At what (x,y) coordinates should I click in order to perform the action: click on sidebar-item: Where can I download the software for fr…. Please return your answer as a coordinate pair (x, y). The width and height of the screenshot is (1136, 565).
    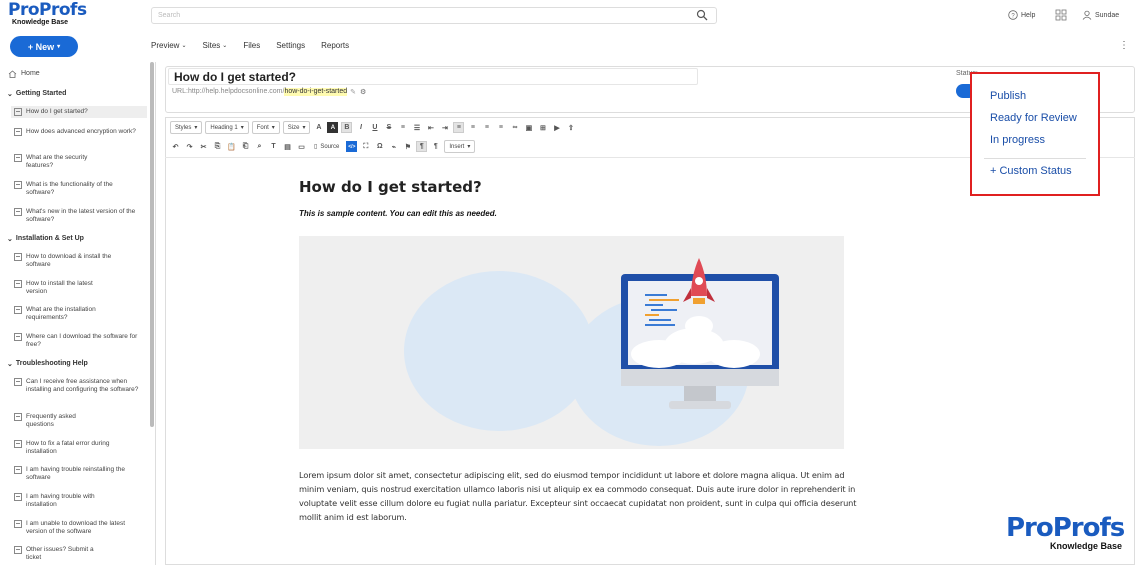
    Looking at the image, I should click on (82, 341).